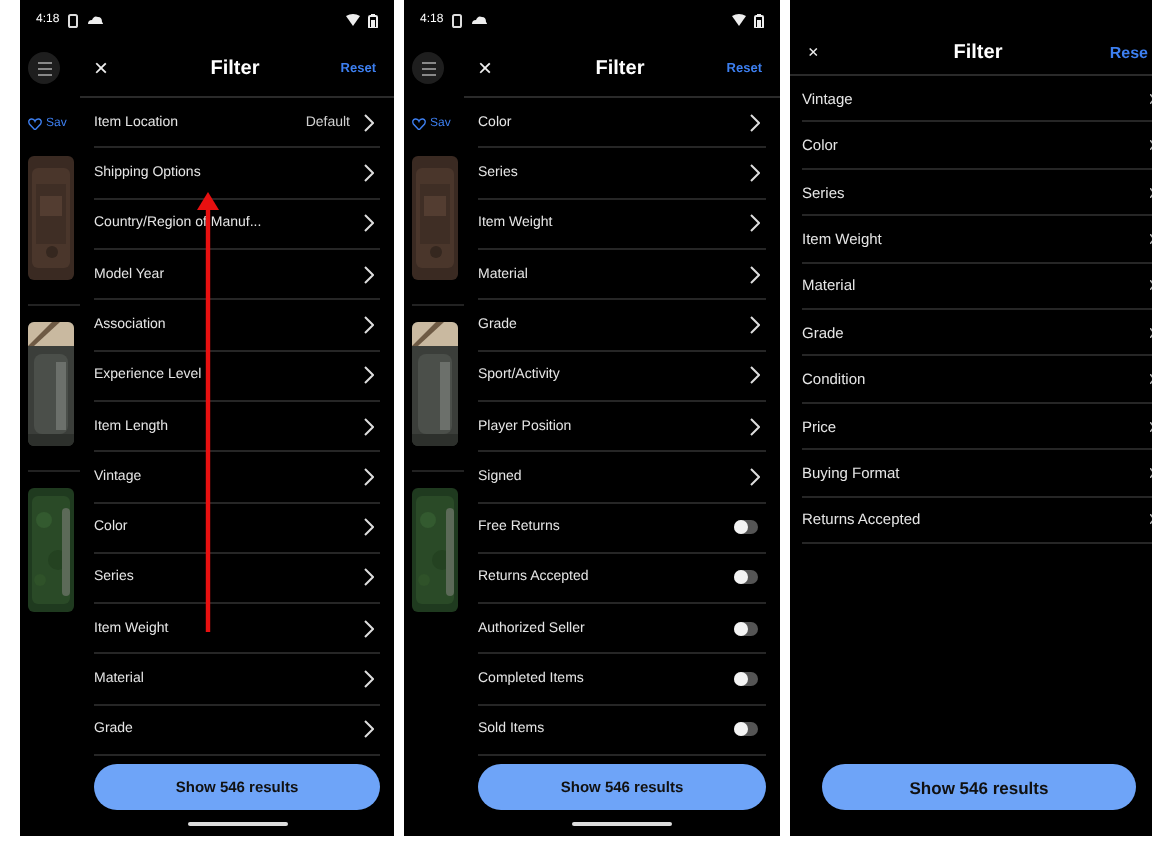  What do you see at coordinates (979, 787) in the screenshot?
I see `show-results-button: Show 546 results` at bounding box center [979, 787].